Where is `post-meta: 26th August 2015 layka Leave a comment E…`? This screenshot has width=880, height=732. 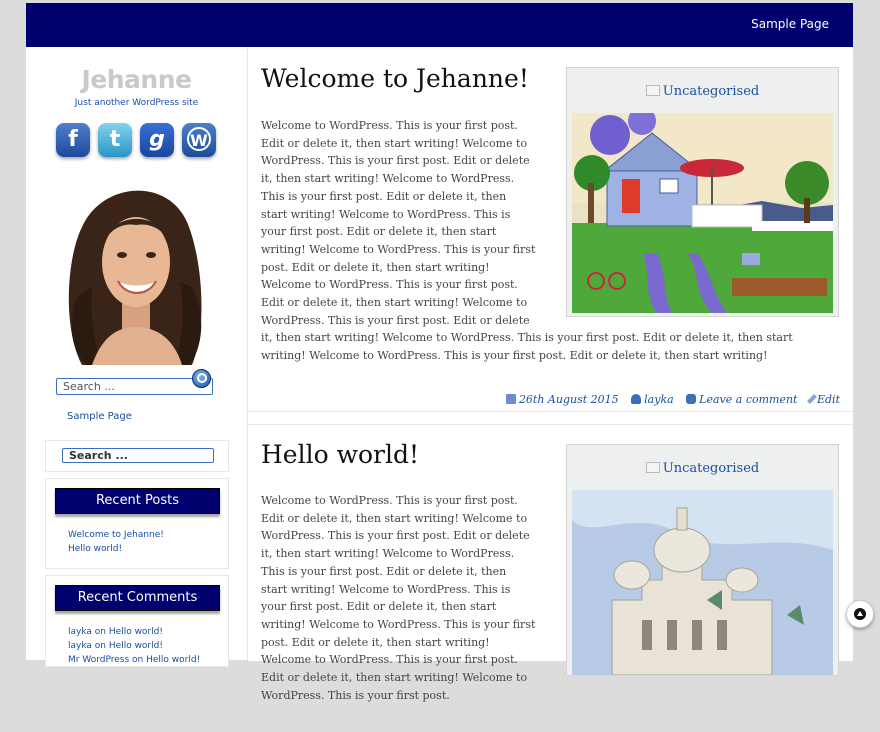
post-meta: 26th August 2015 layka Leave a comment E… is located at coordinates (672, 399).